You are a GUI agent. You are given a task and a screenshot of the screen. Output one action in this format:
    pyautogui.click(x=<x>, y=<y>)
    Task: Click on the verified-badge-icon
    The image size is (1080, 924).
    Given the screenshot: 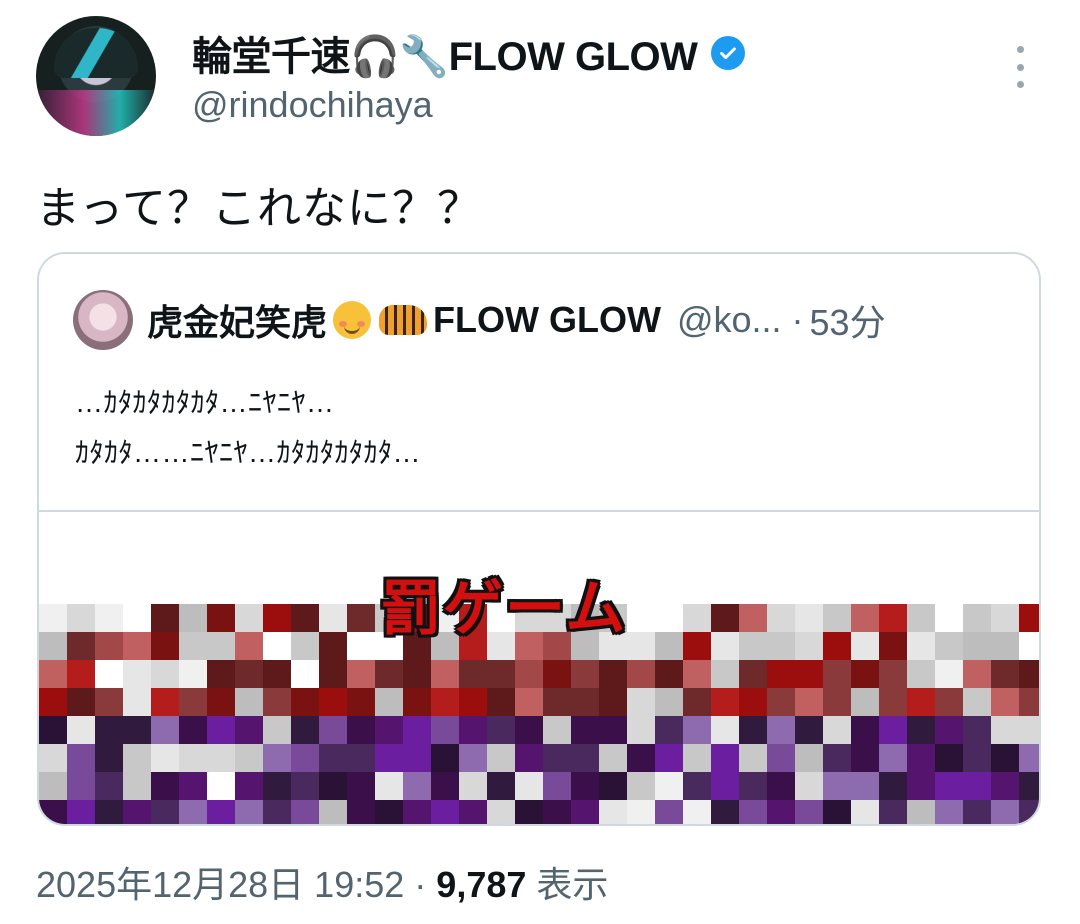 What is the action you would take?
    pyautogui.click(x=728, y=53)
    